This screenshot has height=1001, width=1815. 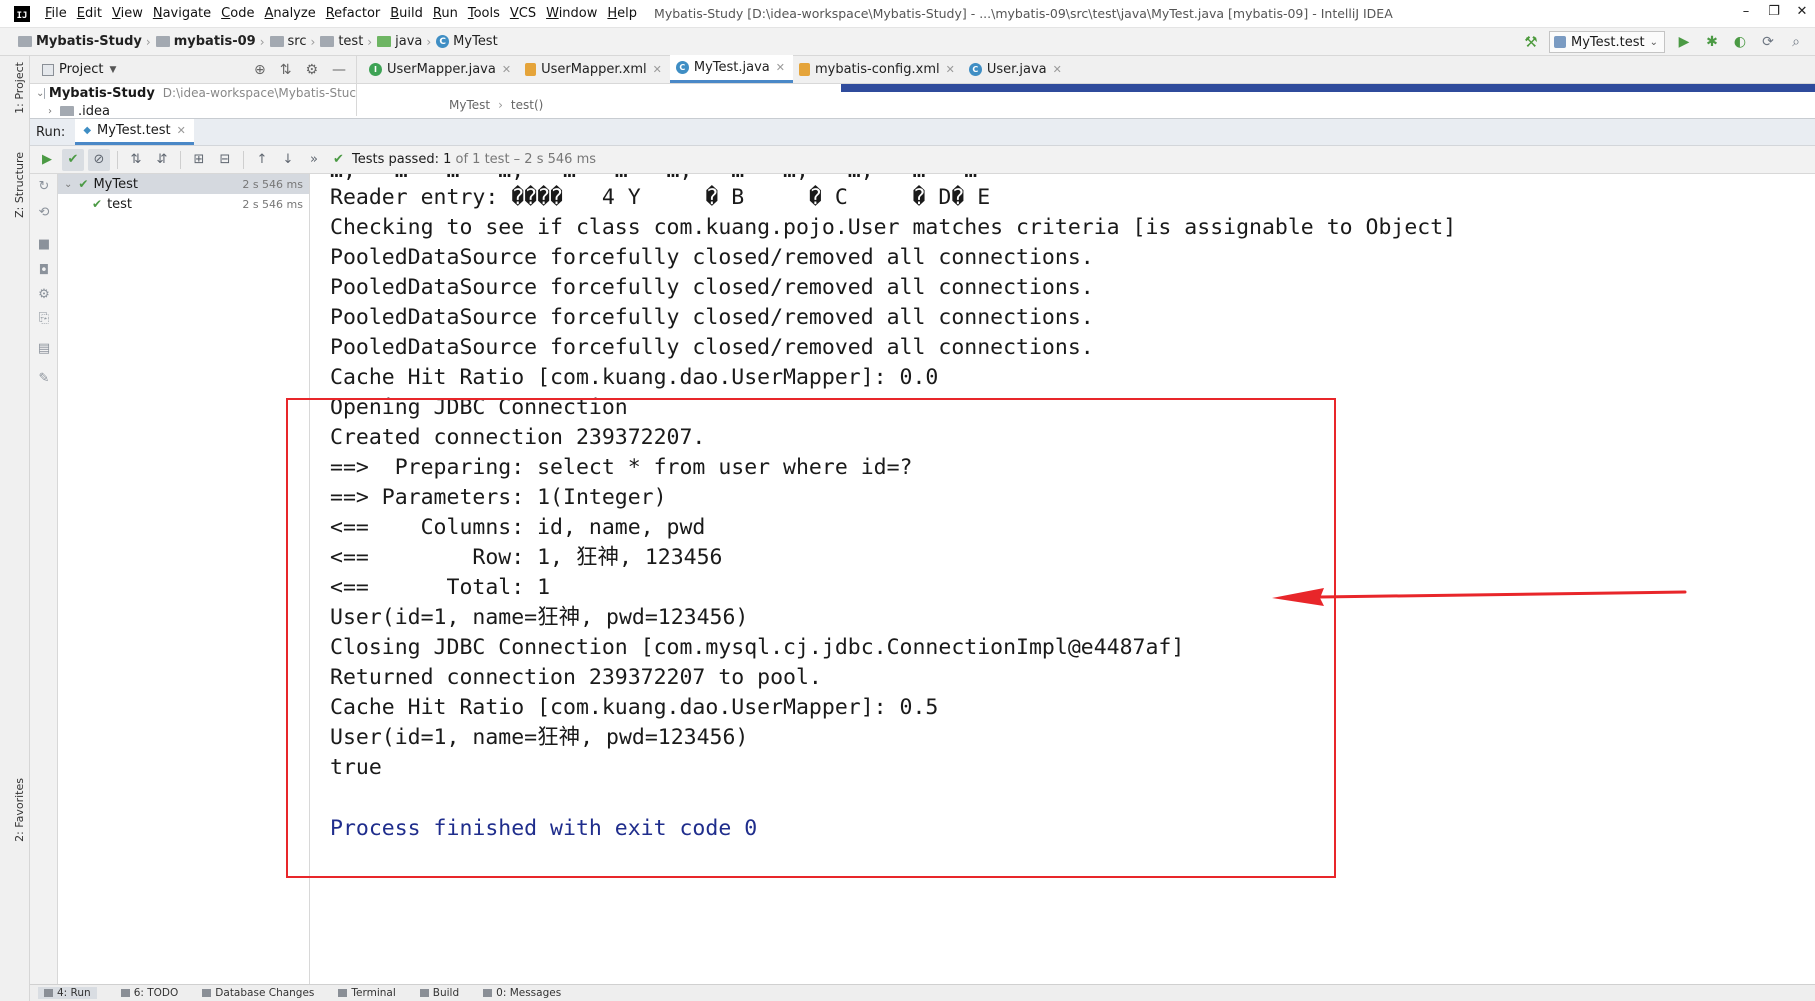 What do you see at coordinates (205, 41) in the screenshot?
I see `crumb-module: mybatis-09` at bounding box center [205, 41].